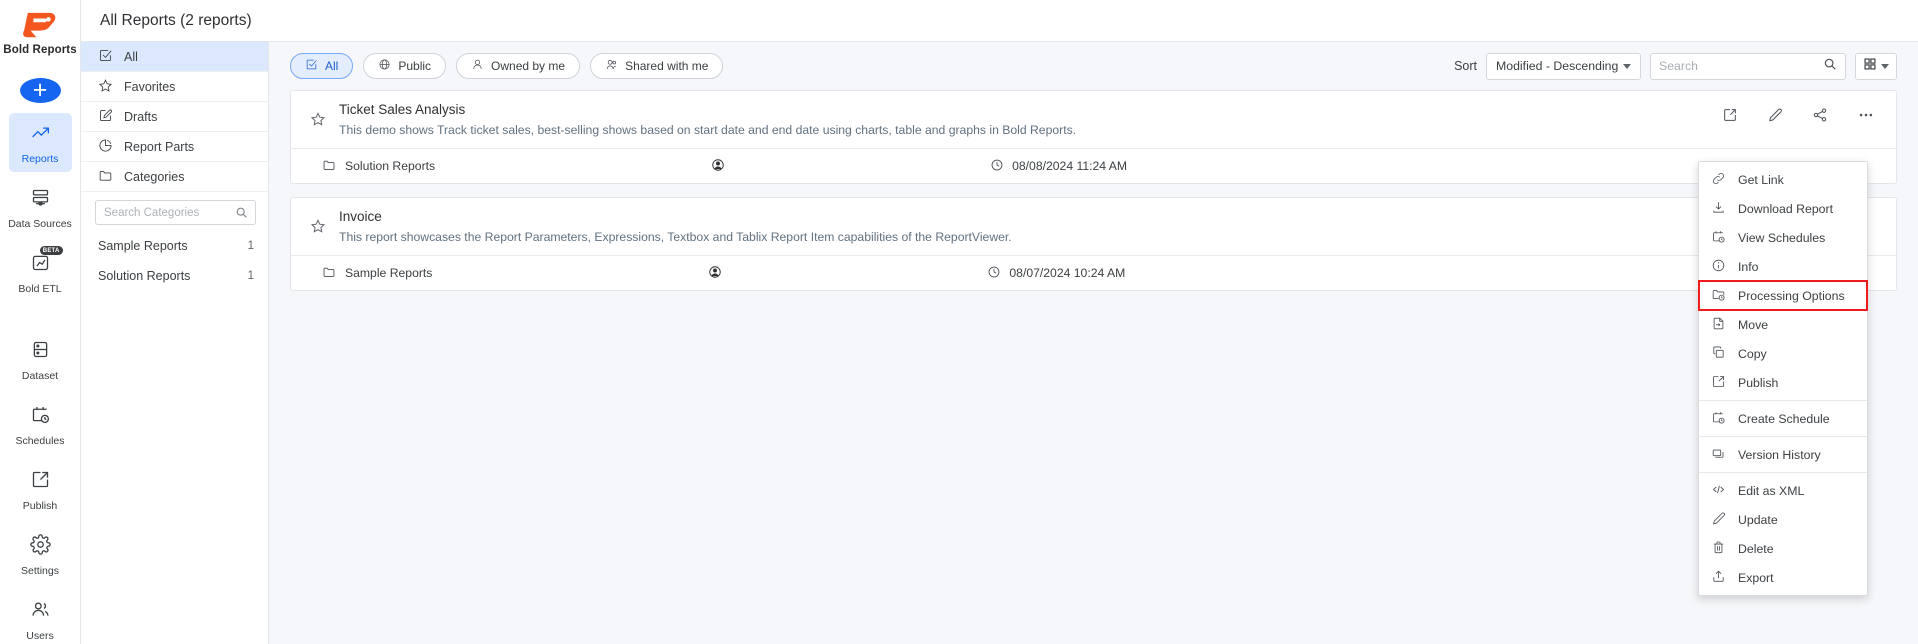  Describe the element at coordinates (1058, 166) in the screenshot. I see `report-modified-date: 08/08/2024 11:24 AM` at that location.